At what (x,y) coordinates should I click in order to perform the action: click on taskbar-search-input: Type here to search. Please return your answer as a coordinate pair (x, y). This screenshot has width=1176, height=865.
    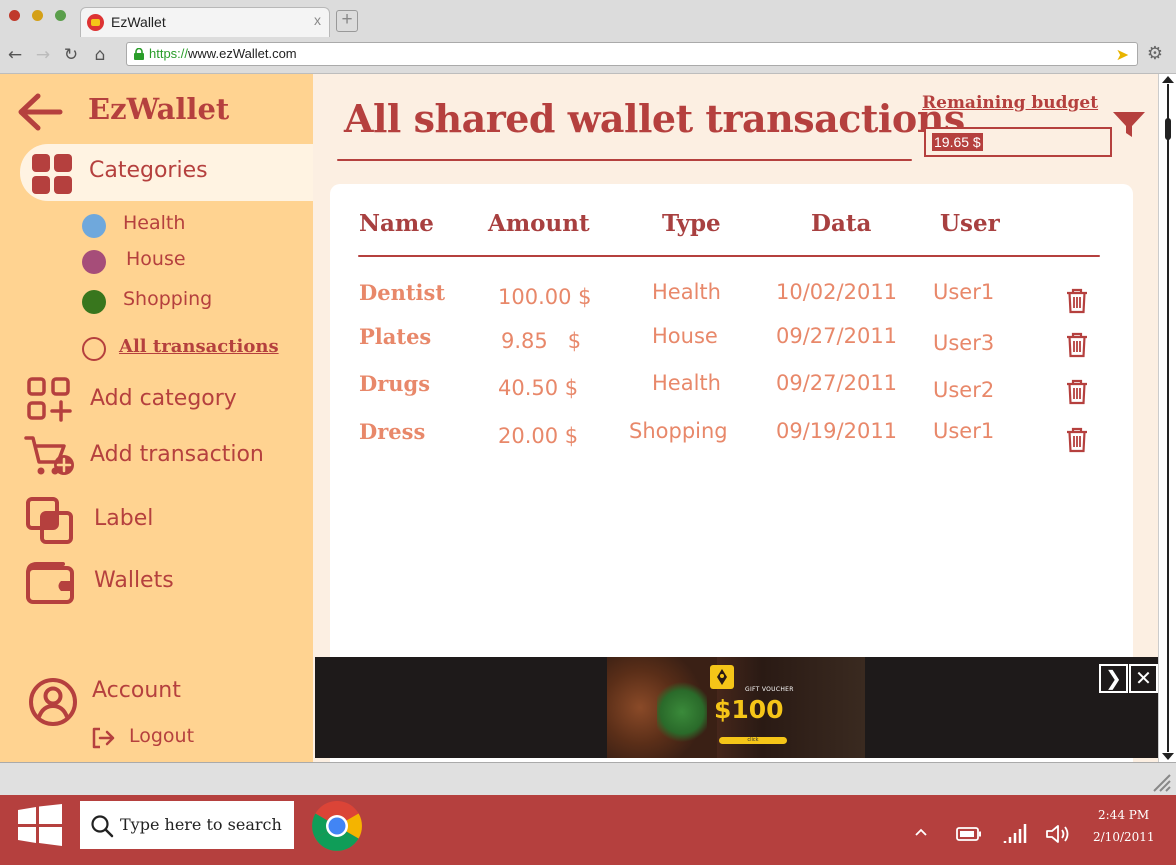
    Looking at the image, I should click on (187, 825).